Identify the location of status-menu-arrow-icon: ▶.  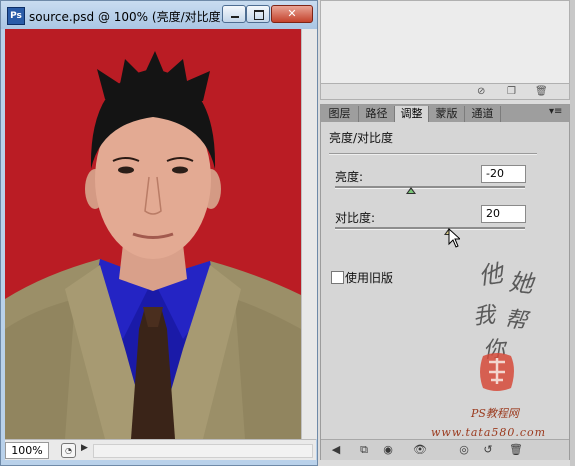
(84, 448).